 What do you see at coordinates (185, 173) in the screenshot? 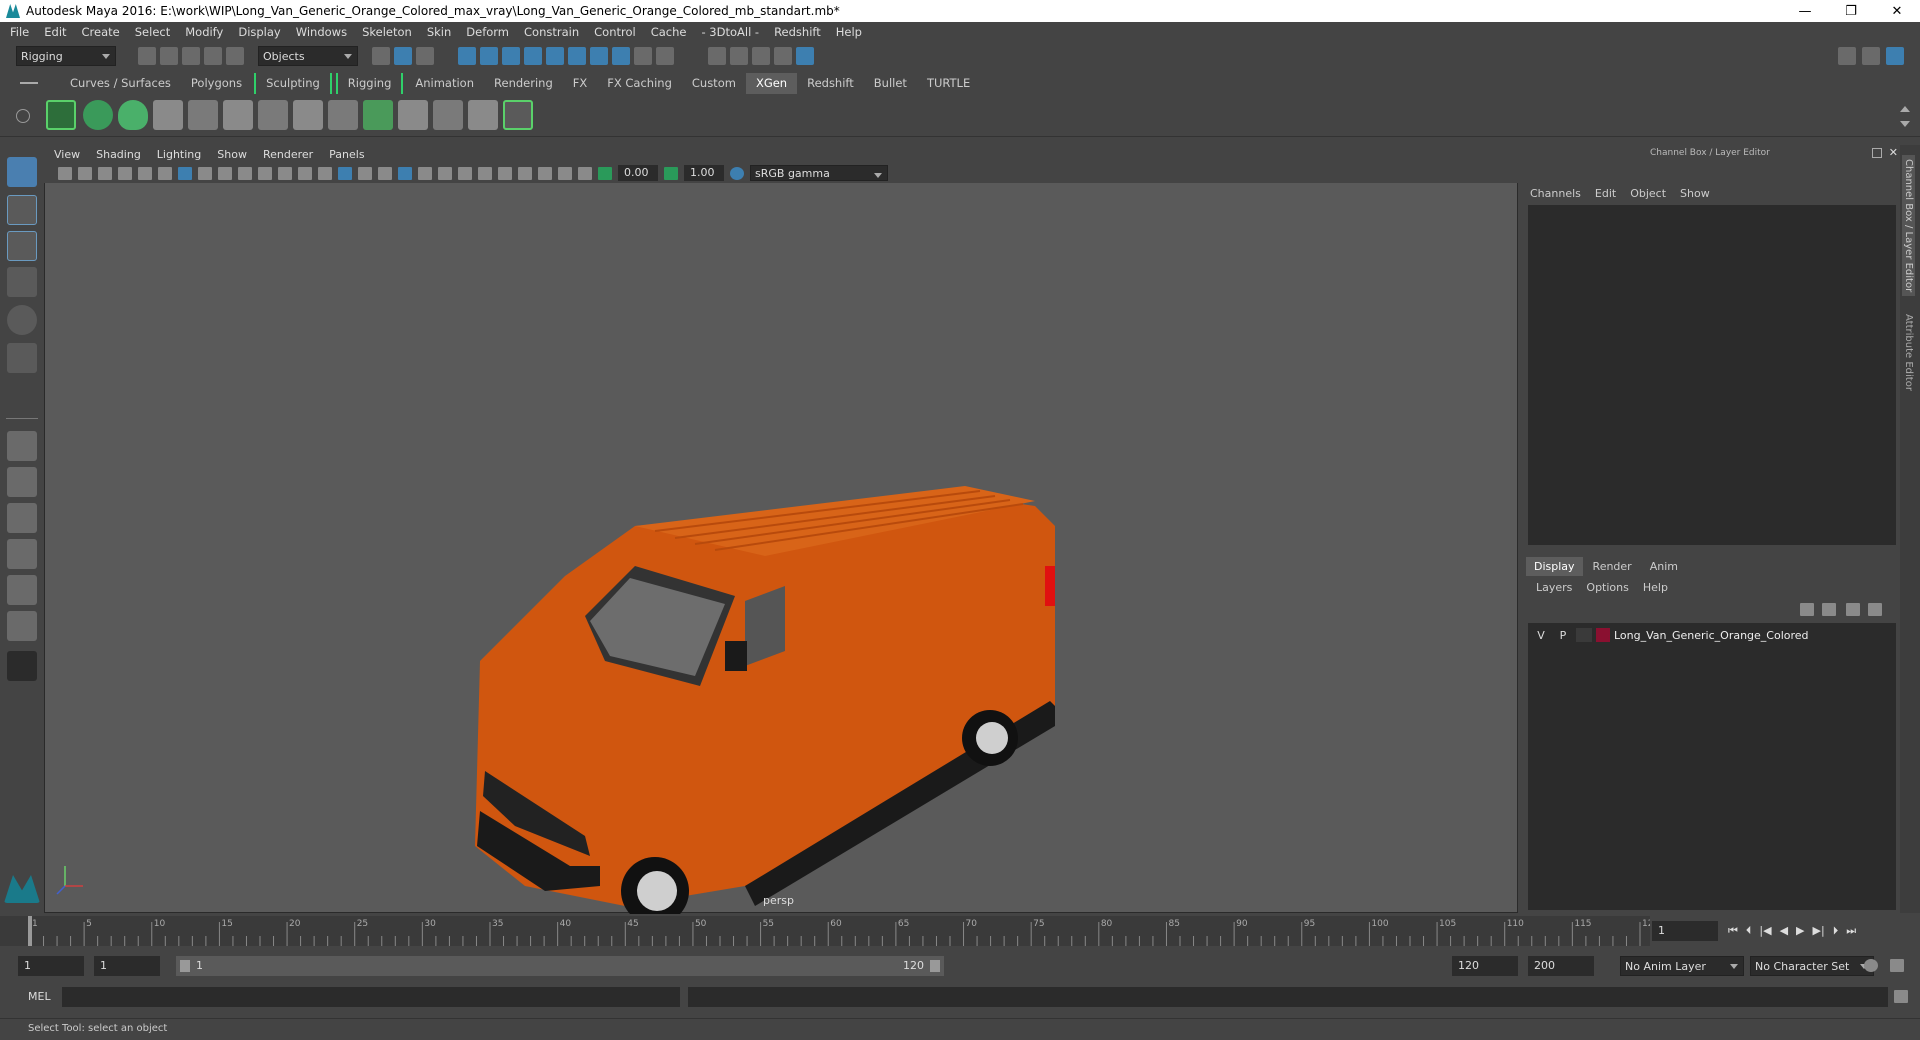
I see `grid-icon` at bounding box center [185, 173].